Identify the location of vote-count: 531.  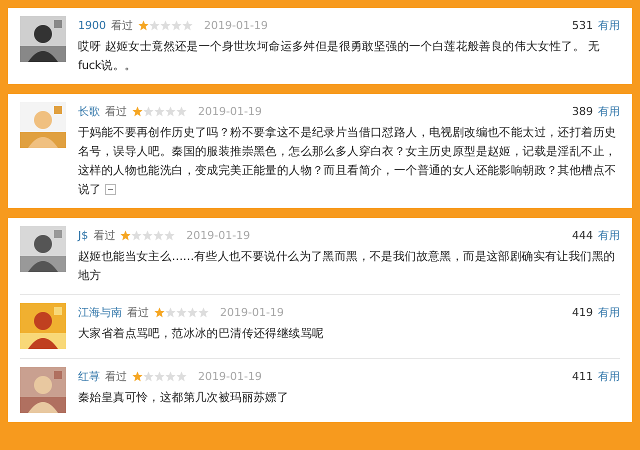
(582, 25).